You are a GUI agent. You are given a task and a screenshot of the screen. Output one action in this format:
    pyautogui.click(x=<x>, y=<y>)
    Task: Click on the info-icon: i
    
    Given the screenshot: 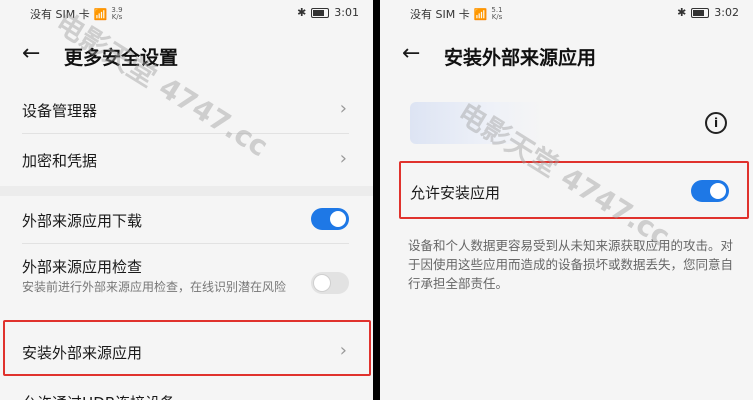 What is the action you would take?
    pyautogui.click(x=716, y=123)
    